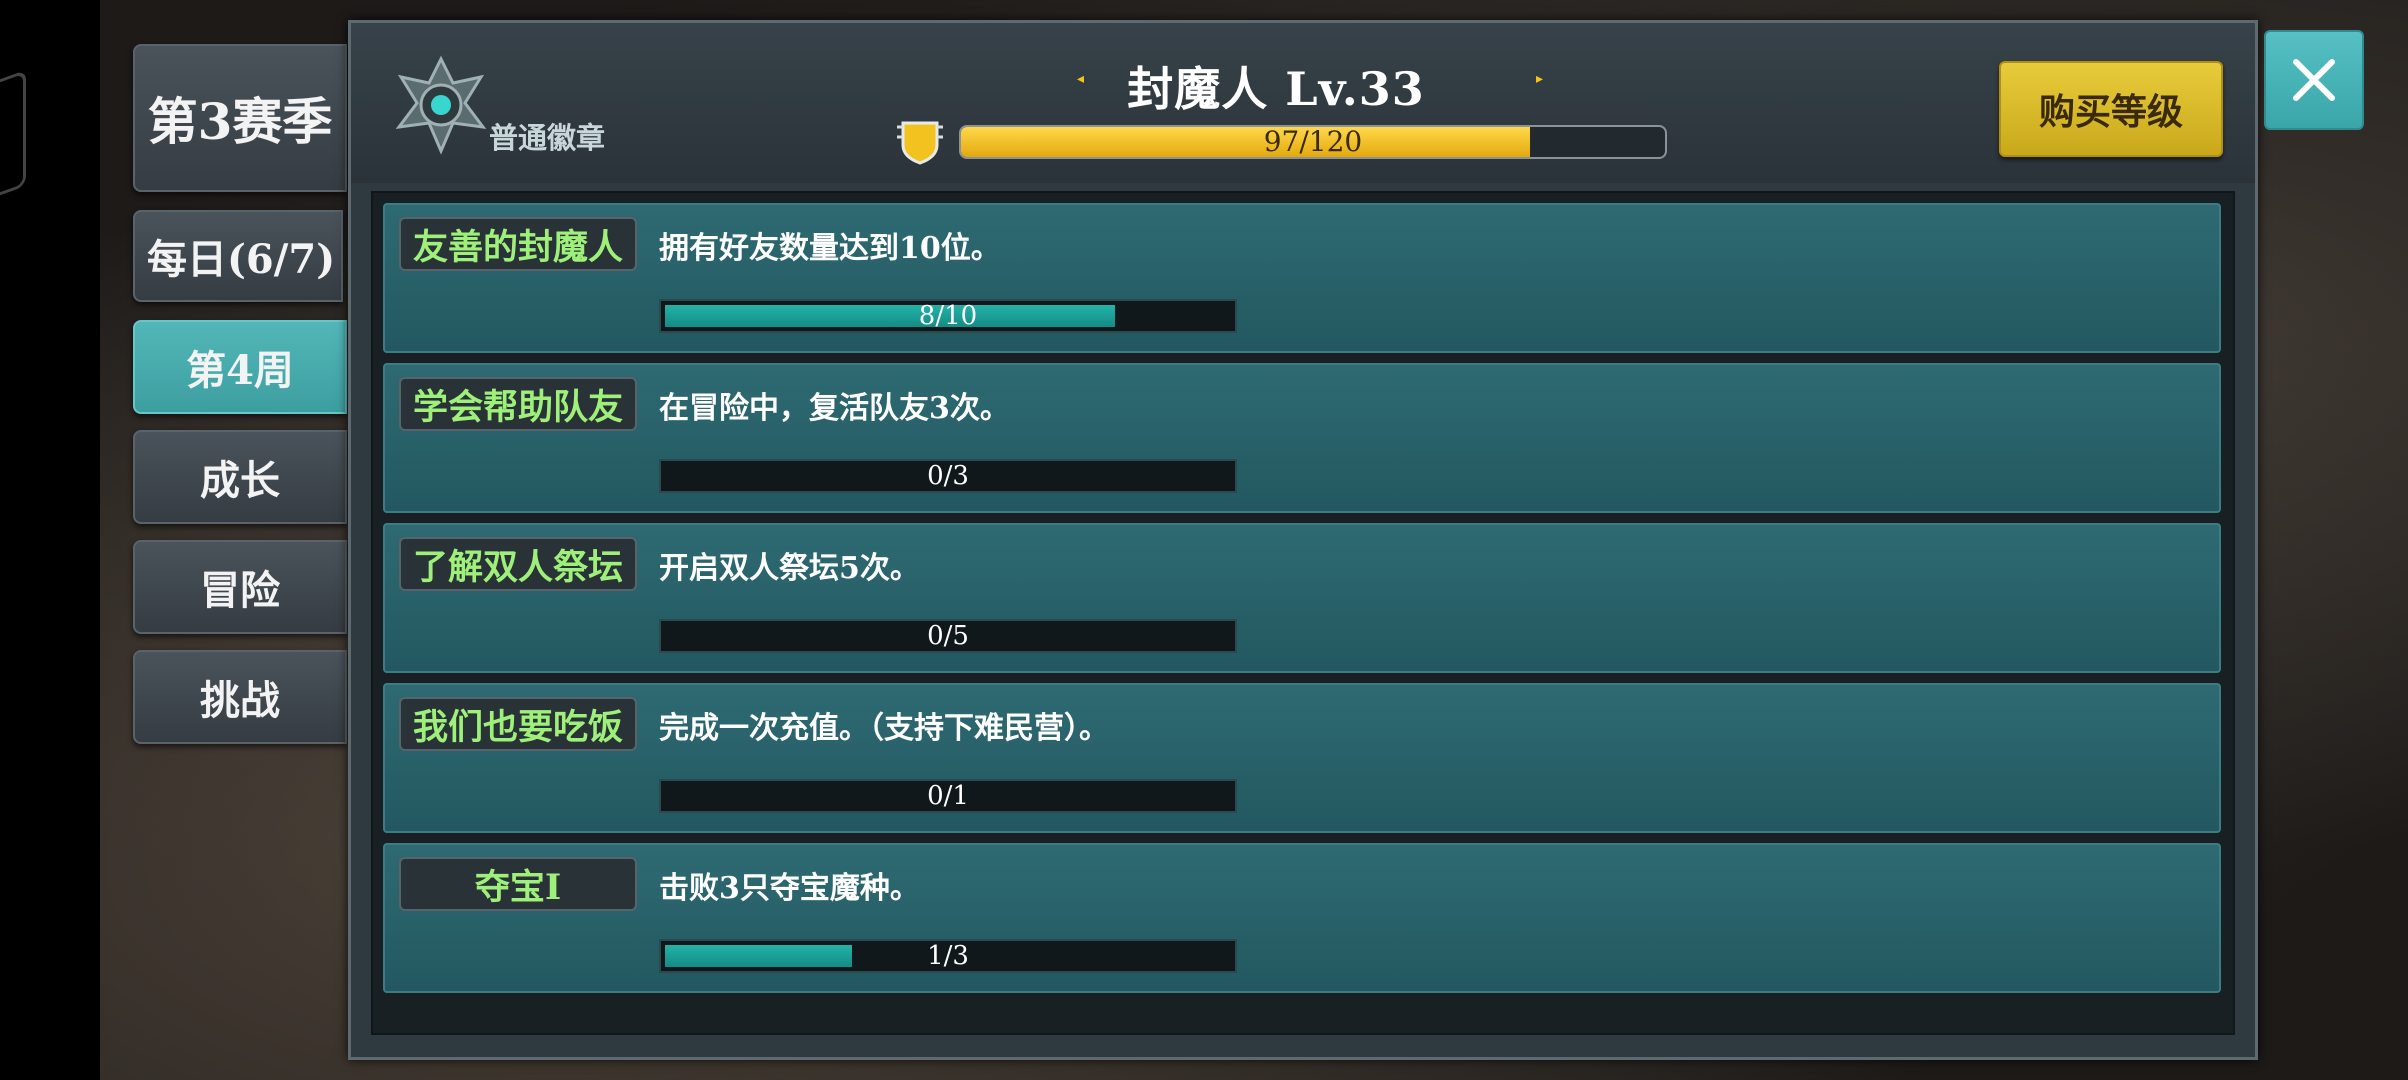  Describe the element at coordinates (547, 138) in the screenshot. I see `badge-label: 普通徽章` at that location.